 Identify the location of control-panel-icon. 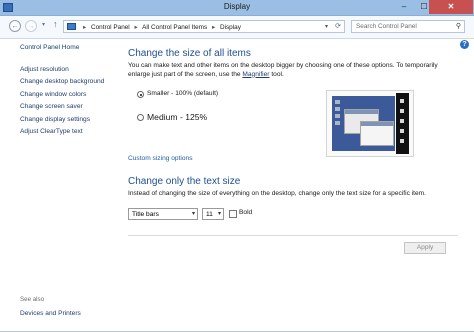
(71, 26).